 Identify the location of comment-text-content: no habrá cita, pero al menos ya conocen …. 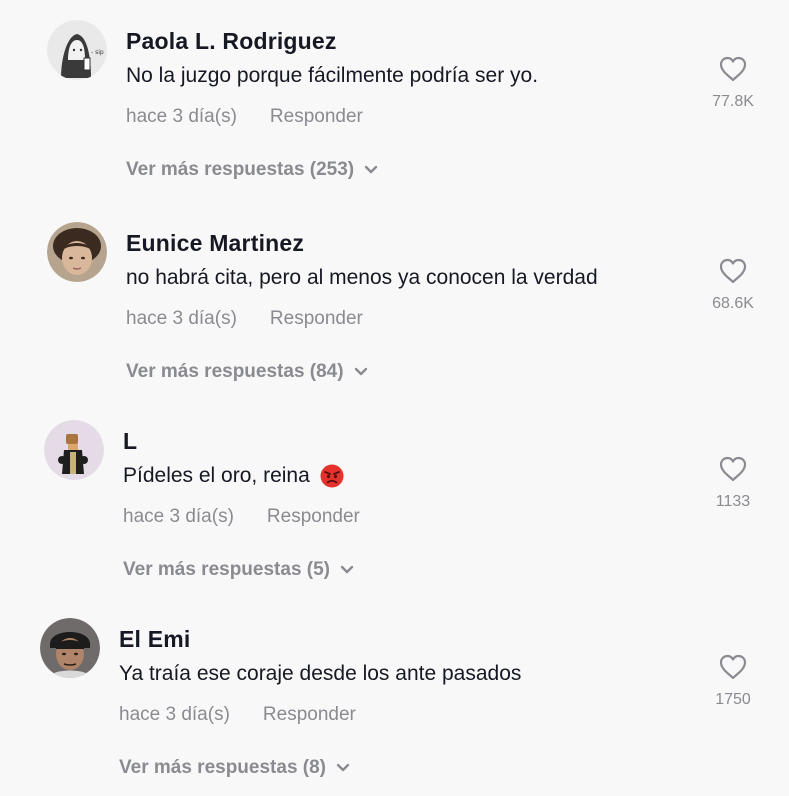
(362, 277).